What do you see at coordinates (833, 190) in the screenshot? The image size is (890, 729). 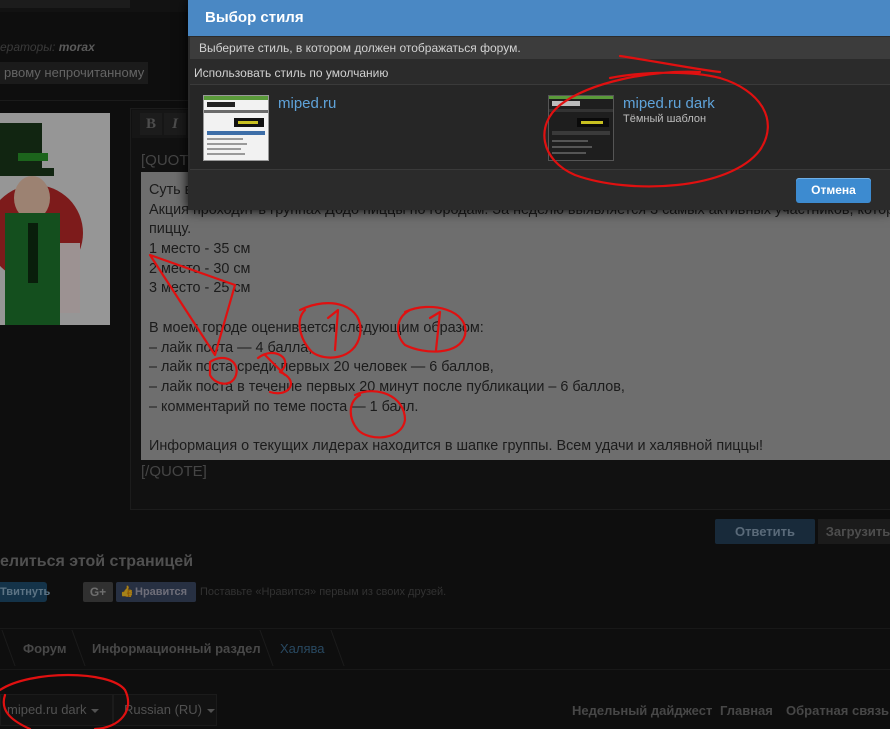 I see `cancel-button: Отмена` at bounding box center [833, 190].